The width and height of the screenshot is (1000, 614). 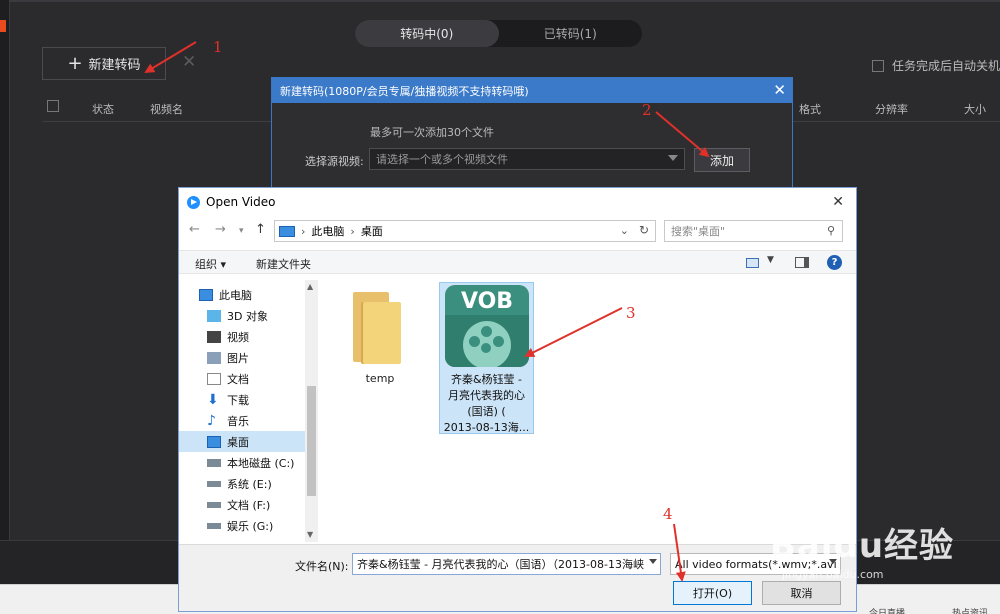 I want to click on film-reel-icon, so click(x=487, y=344).